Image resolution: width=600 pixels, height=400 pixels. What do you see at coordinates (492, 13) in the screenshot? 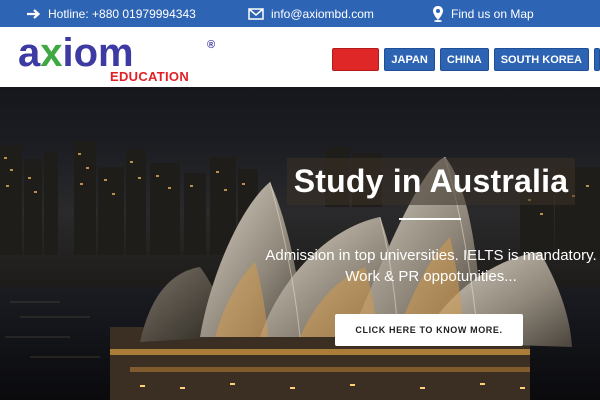
I see `map-text: Find us on Map` at bounding box center [492, 13].